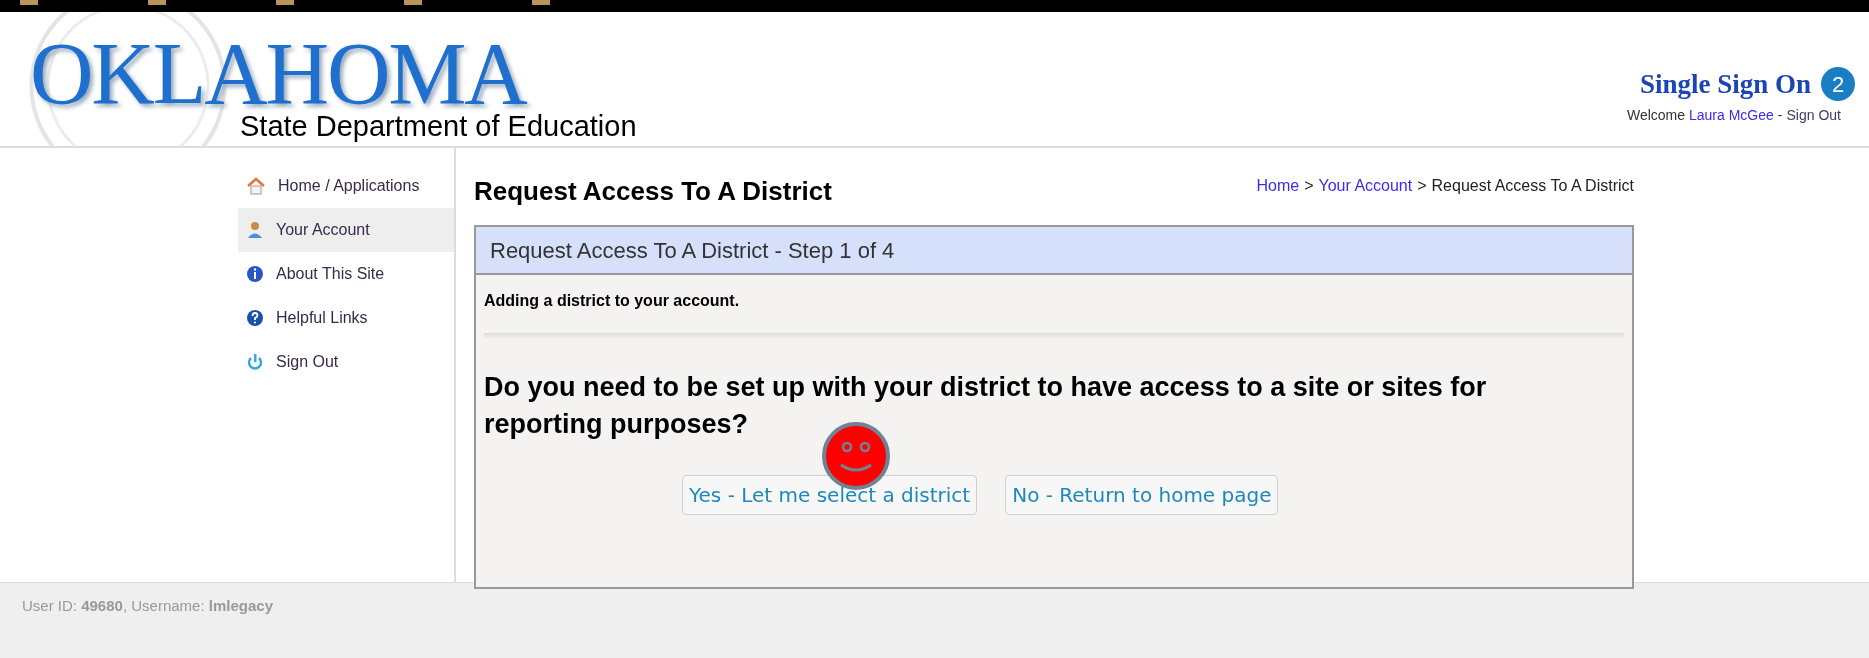 The image size is (1869, 658). What do you see at coordinates (255, 274) in the screenshot?
I see `info-icon` at bounding box center [255, 274].